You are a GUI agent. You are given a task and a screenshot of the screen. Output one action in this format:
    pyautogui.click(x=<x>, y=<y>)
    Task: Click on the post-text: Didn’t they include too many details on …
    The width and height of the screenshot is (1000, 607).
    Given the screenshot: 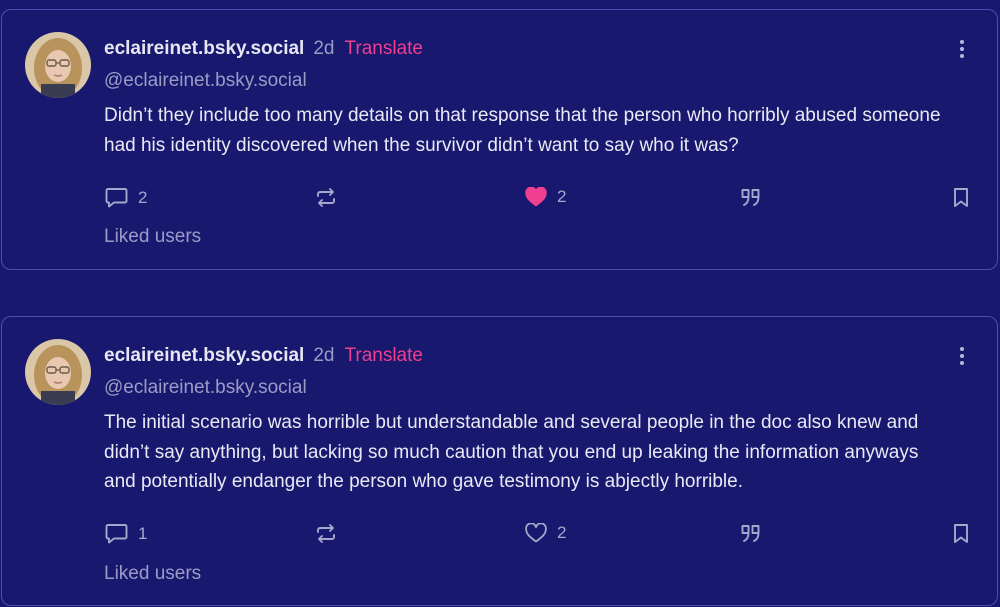 What is the action you would take?
    pyautogui.click(x=544, y=130)
    